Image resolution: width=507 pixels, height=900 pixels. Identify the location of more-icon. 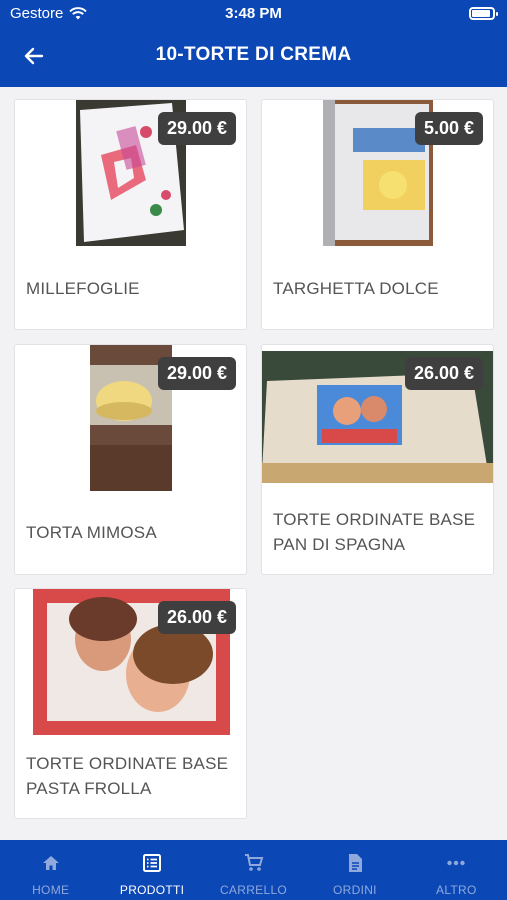
(456, 863).